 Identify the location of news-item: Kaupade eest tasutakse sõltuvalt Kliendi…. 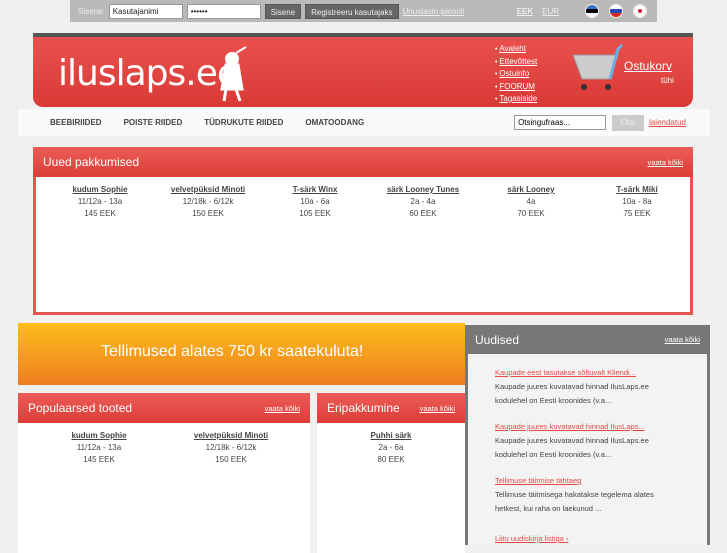
(570, 387).